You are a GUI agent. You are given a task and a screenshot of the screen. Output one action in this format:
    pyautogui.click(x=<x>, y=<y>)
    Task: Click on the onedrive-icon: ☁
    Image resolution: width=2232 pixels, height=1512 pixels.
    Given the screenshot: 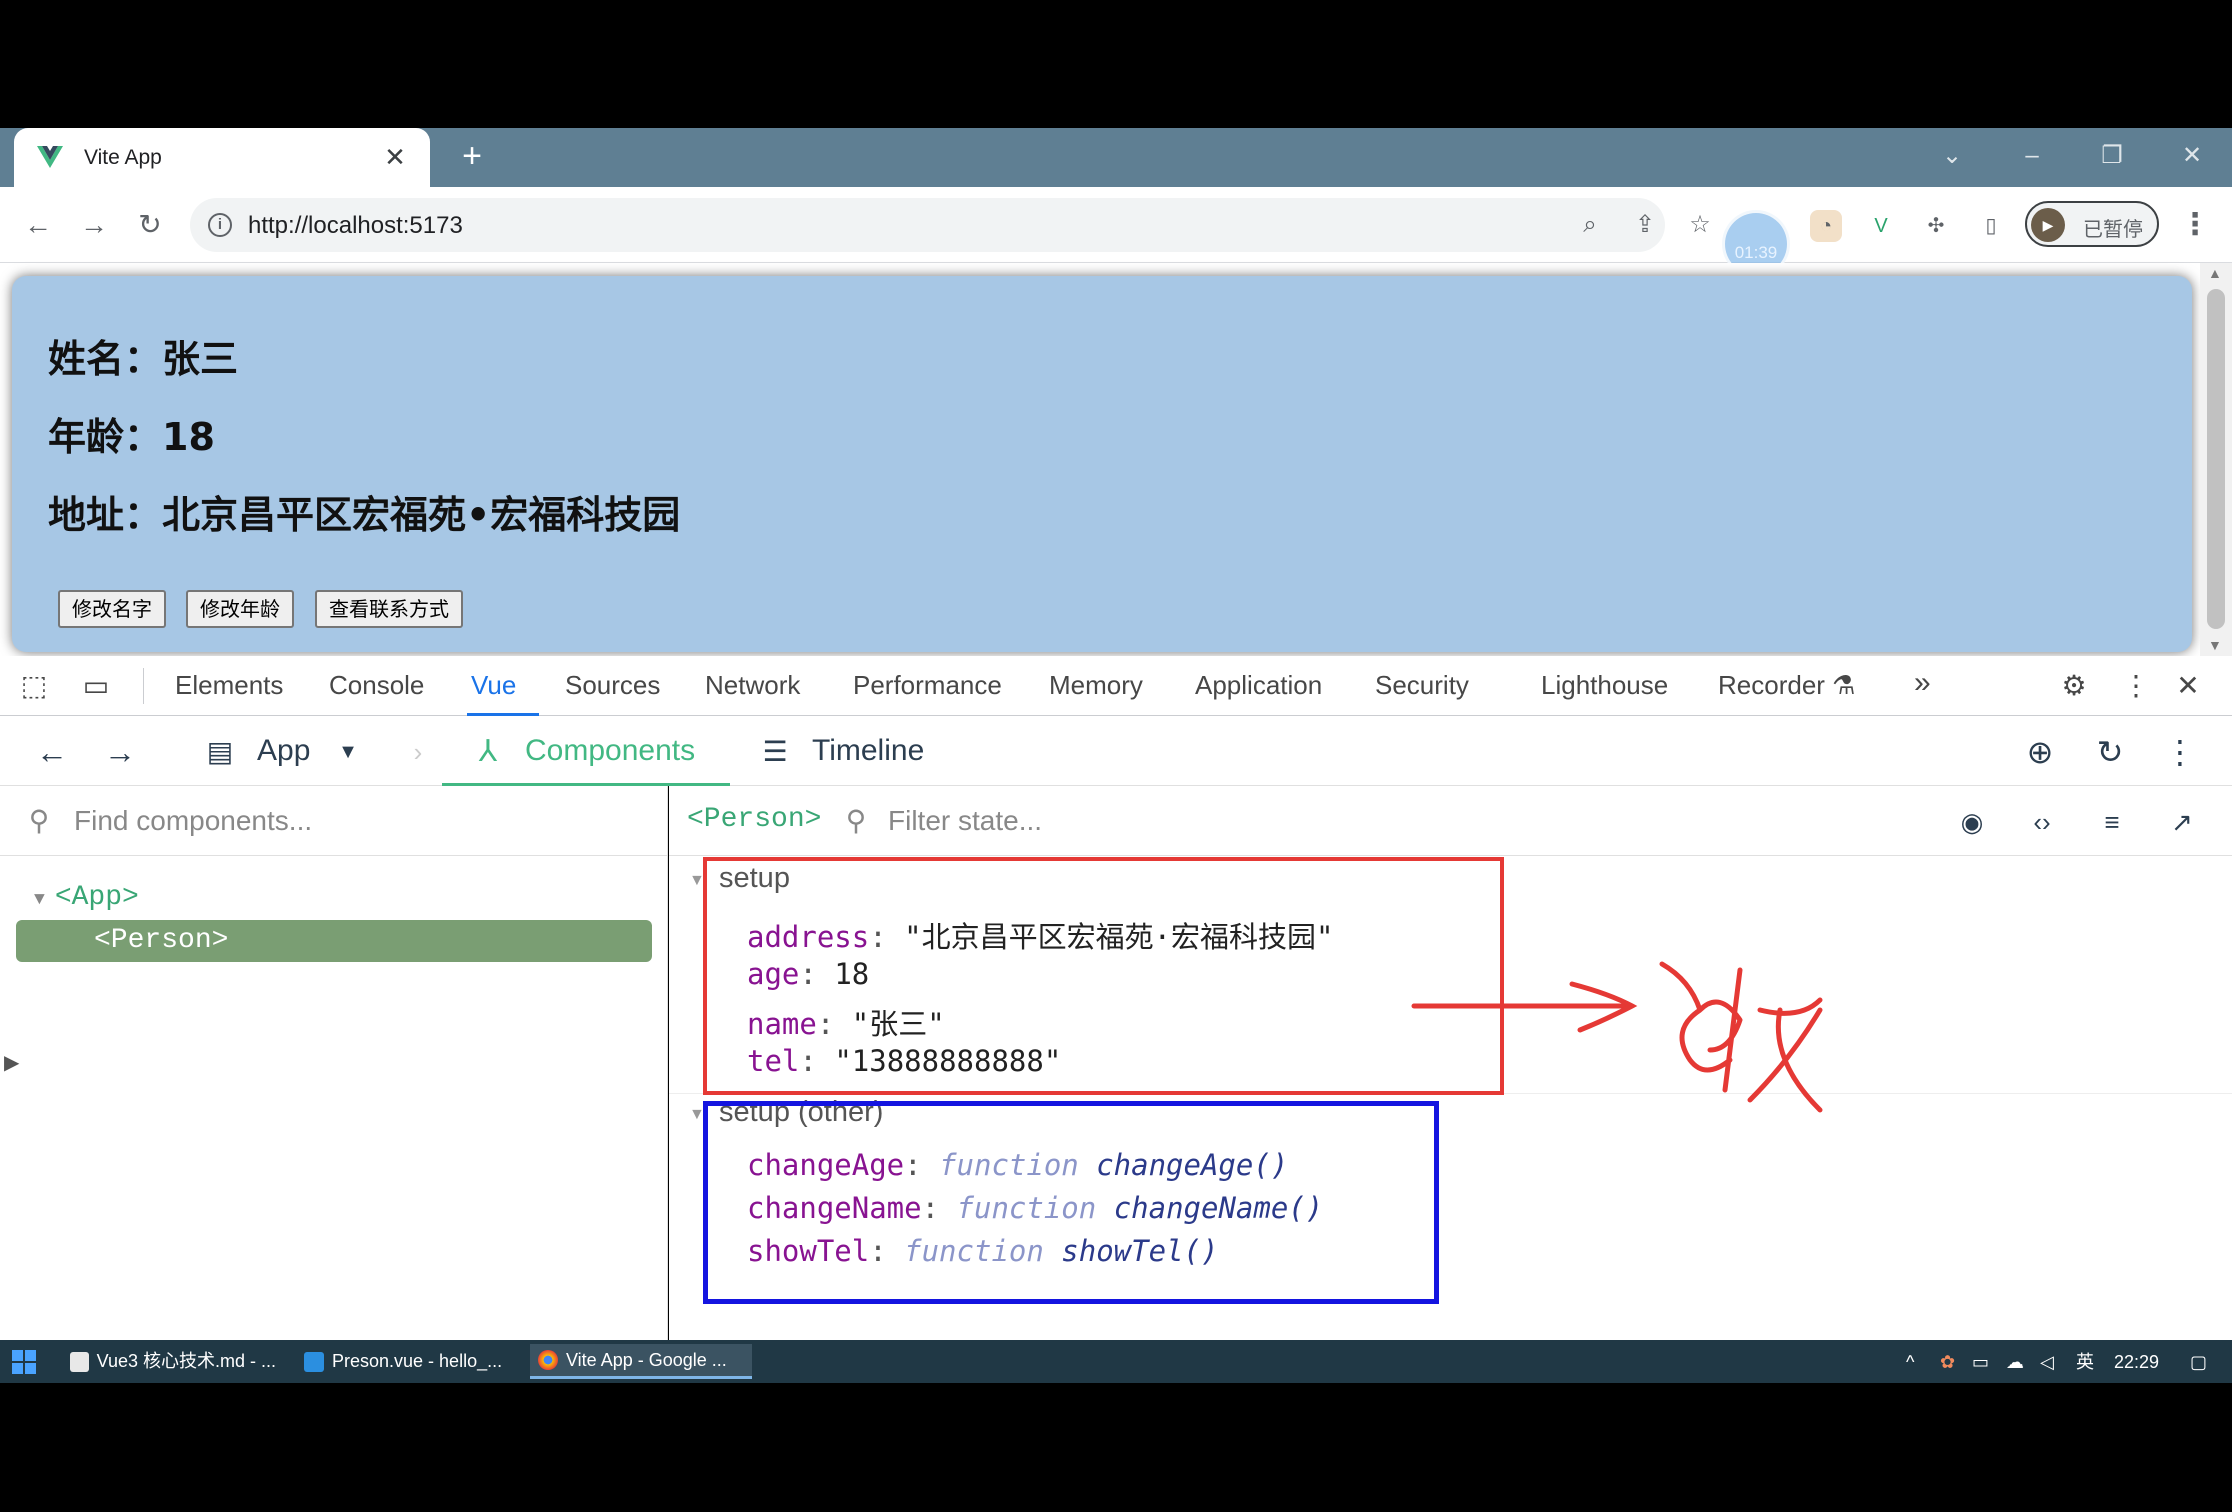 What is the action you would take?
    pyautogui.click(x=2015, y=1362)
    